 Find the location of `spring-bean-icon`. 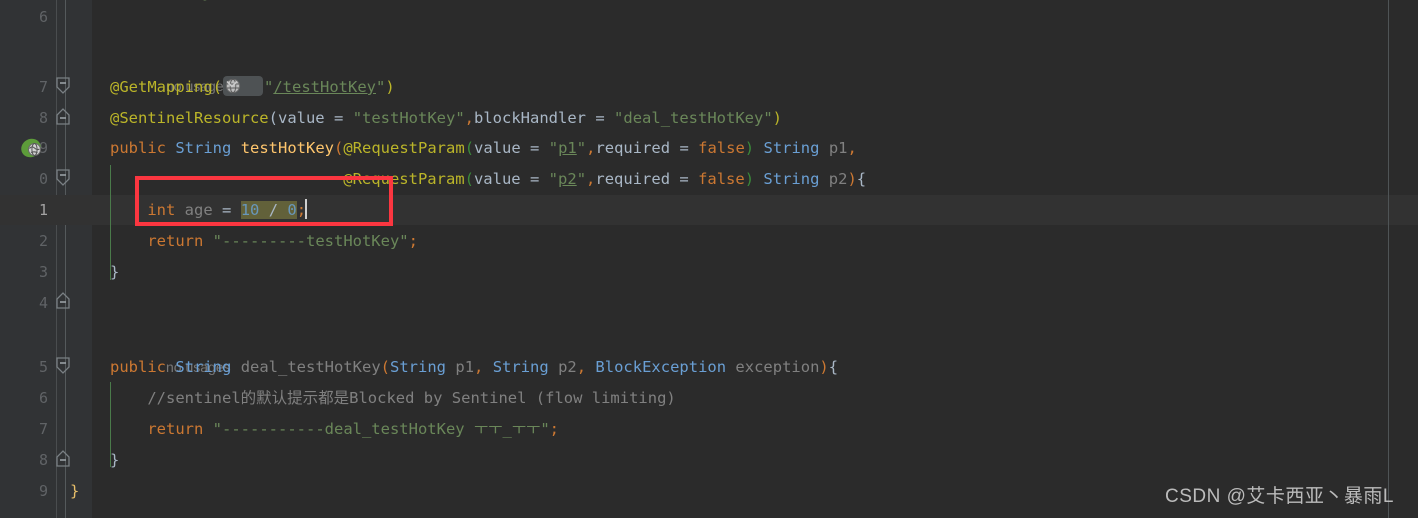

spring-bean-icon is located at coordinates (32, 148).